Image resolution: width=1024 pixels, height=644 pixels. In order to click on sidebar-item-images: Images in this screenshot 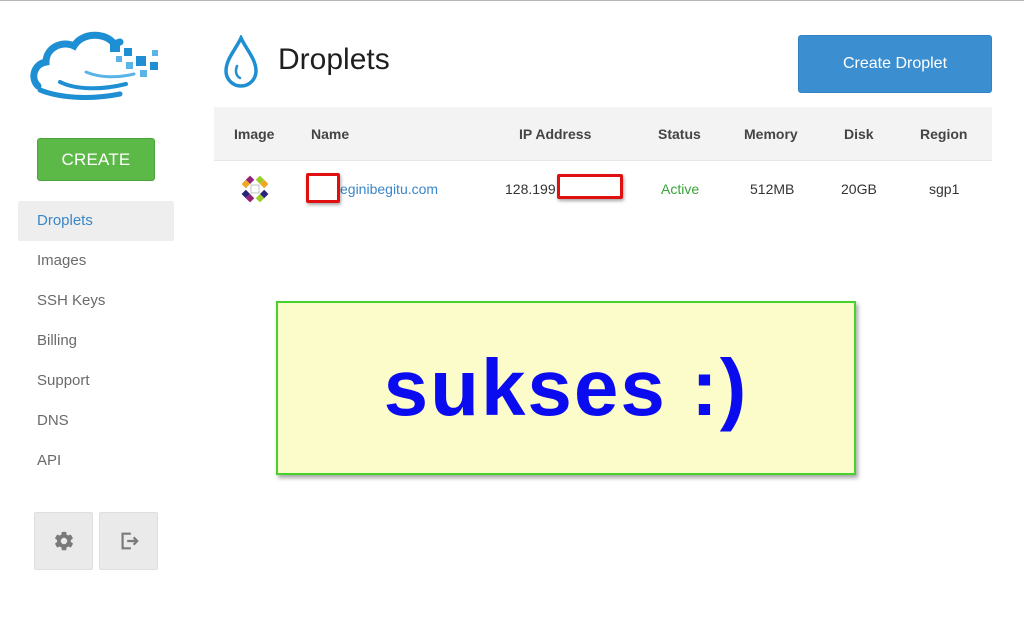, I will do `click(96, 261)`.